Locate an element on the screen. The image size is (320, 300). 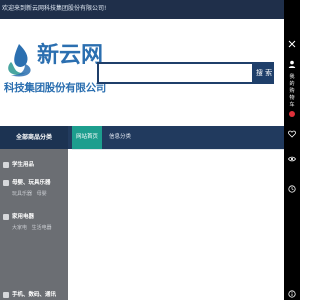
top-welcome-bar: 欢迎来到新云网科技集团股份有限公司! is located at coordinates (150, 9).